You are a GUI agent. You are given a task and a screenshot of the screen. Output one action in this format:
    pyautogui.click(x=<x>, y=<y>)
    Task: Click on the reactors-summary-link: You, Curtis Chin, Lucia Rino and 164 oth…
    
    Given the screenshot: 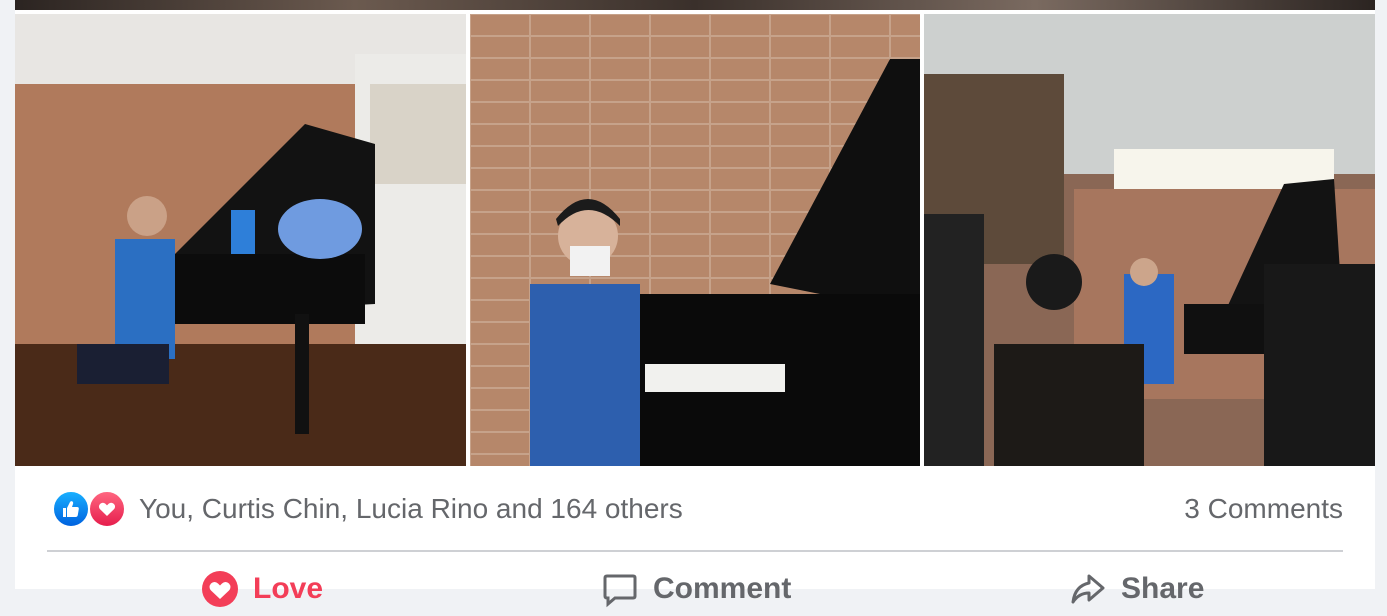 What is the action you would take?
    pyautogui.click(x=411, y=509)
    